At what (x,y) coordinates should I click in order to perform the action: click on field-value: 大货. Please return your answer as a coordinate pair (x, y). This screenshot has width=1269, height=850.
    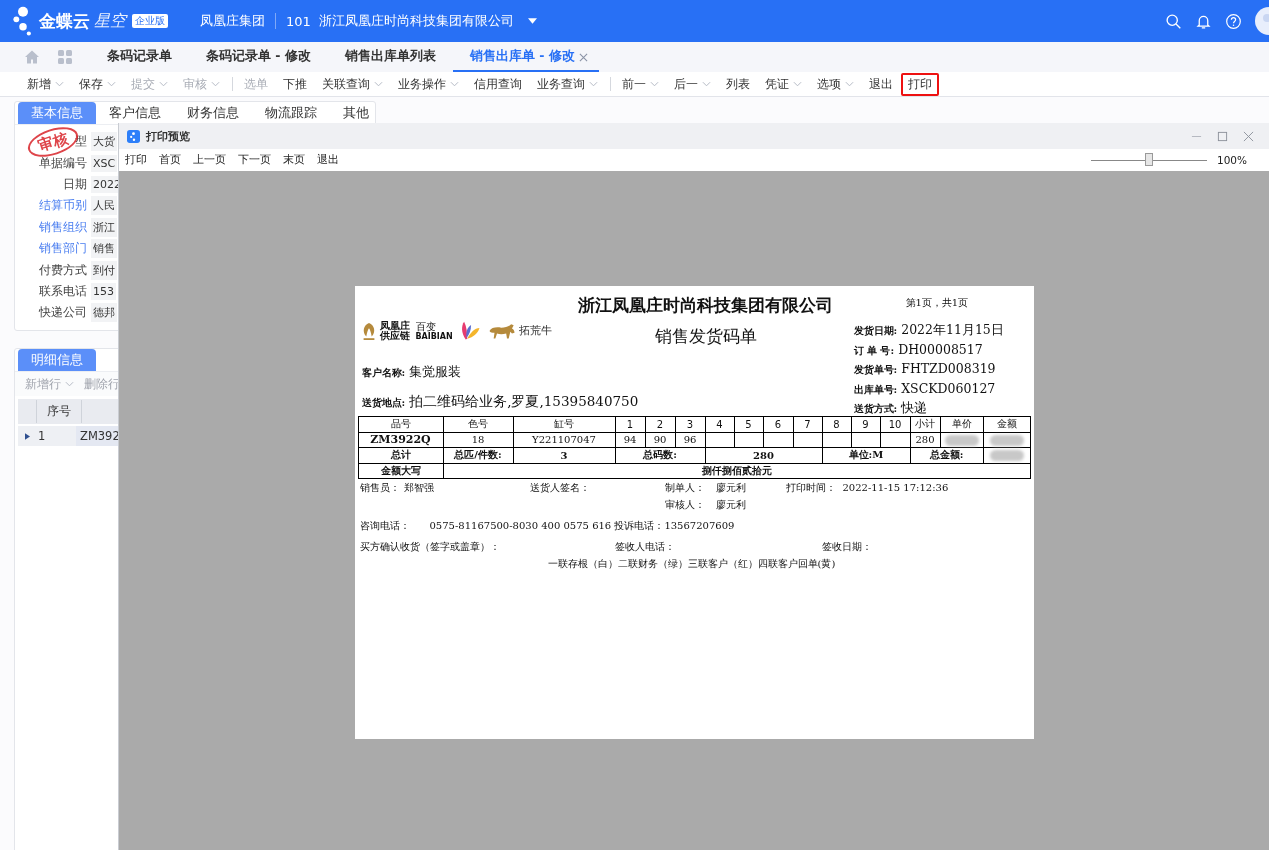
    Looking at the image, I should click on (104, 142).